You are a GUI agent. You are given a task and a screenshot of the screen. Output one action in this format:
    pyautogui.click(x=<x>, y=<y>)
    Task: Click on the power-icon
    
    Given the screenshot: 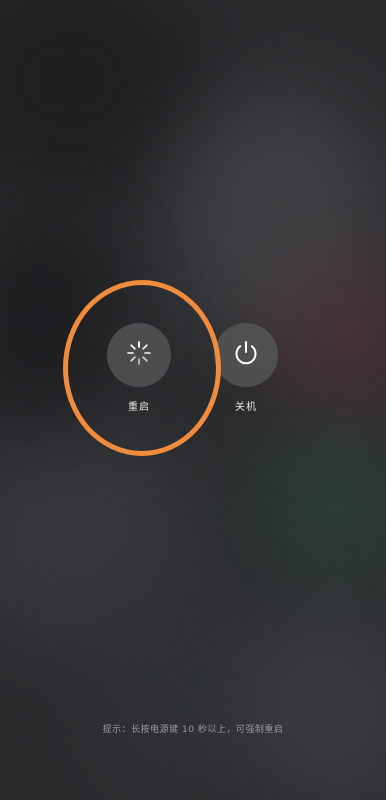 What is the action you would take?
    pyautogui.click(x=246, y=355)
    